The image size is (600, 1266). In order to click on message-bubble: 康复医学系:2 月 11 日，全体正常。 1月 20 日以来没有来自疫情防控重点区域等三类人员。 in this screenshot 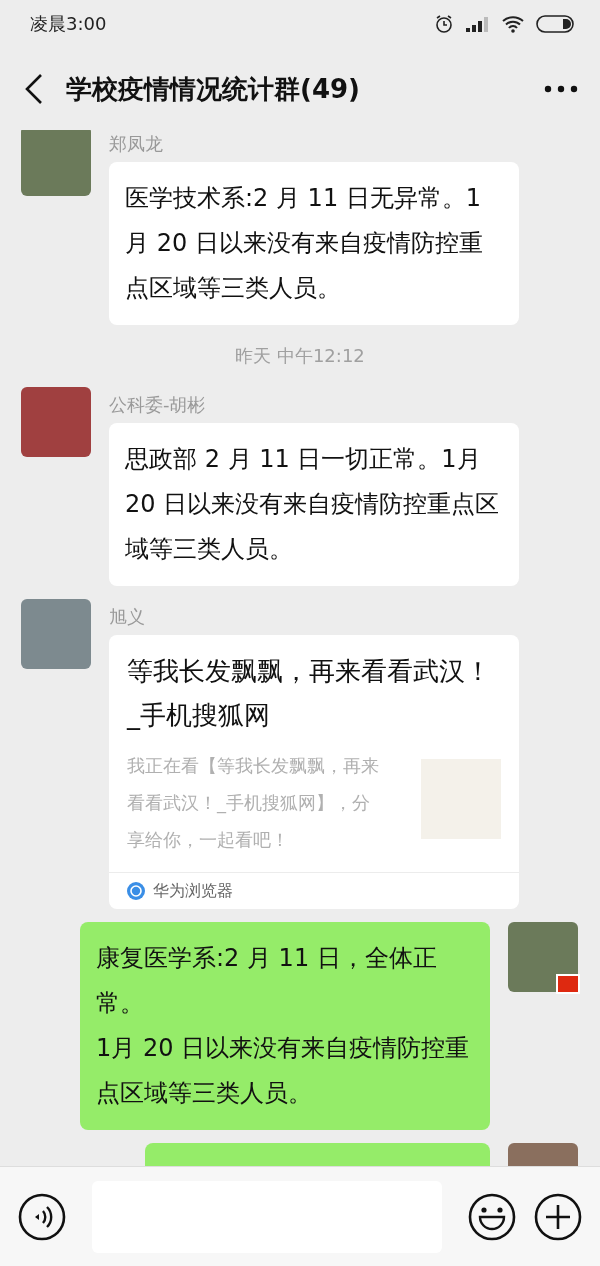, I will do `click(285, 1026)`.